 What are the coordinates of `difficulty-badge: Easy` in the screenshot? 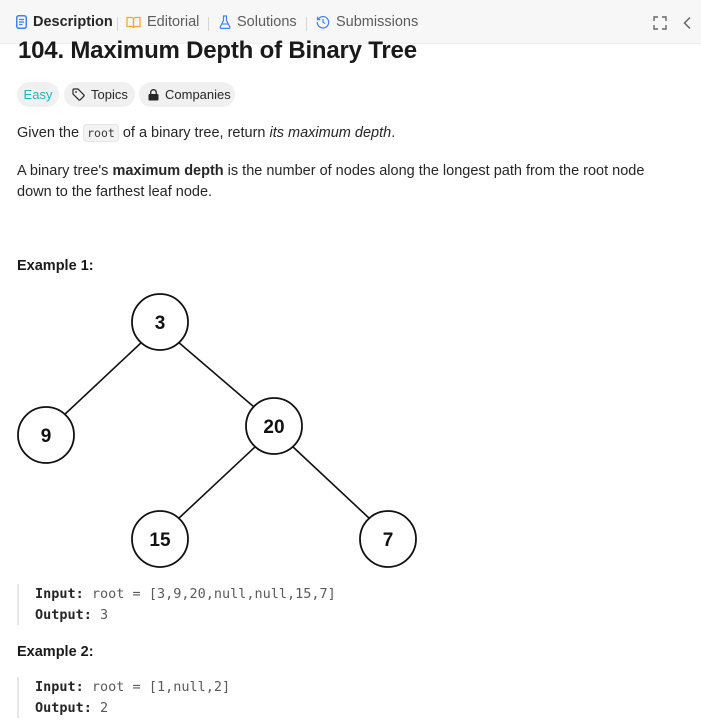 It's located at (38, 94).